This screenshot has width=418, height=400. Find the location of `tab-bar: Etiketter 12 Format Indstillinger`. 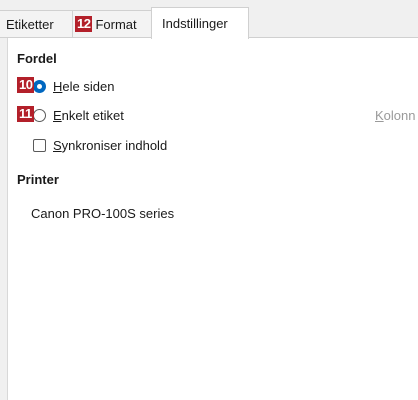

tab-bar: Etiketter 12 Format Indstillinger is located at coordinates (209, 19).